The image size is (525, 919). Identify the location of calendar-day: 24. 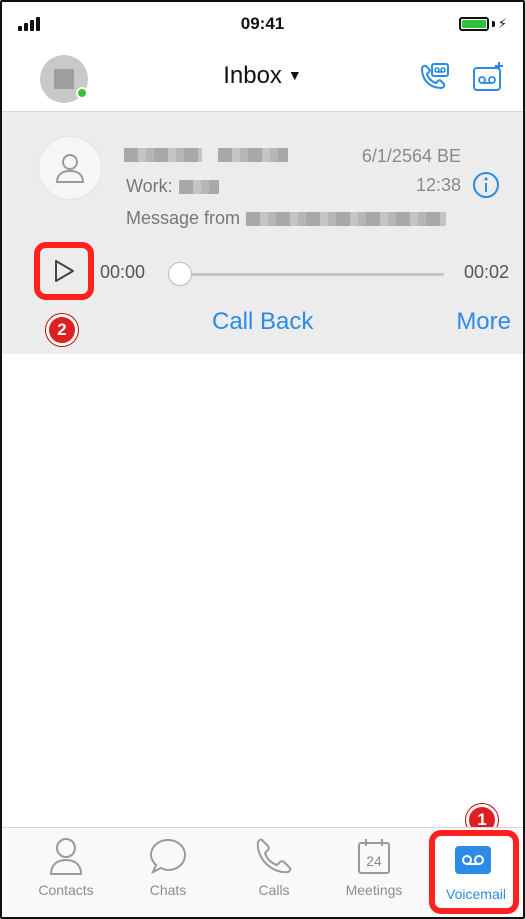
(374, 861).